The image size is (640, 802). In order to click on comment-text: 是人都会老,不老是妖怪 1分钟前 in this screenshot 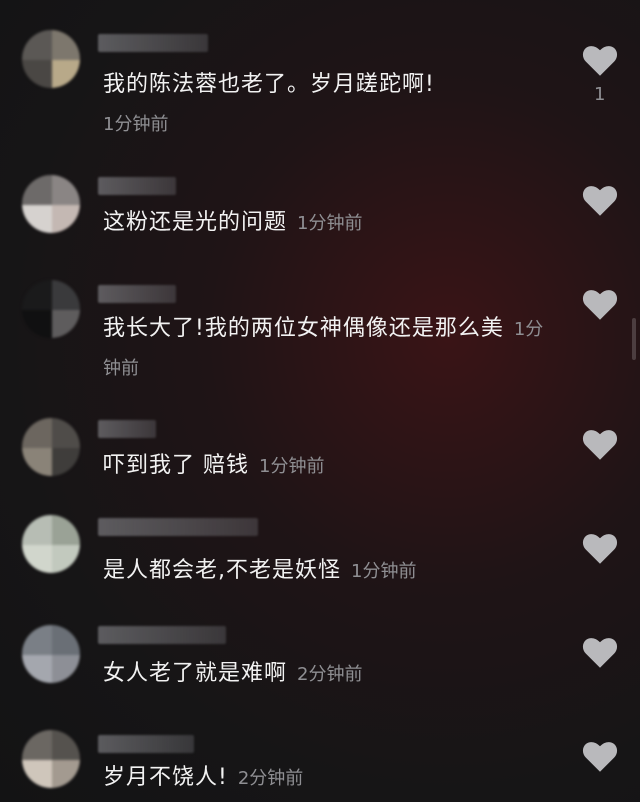, I will do `click(328, 571)`.